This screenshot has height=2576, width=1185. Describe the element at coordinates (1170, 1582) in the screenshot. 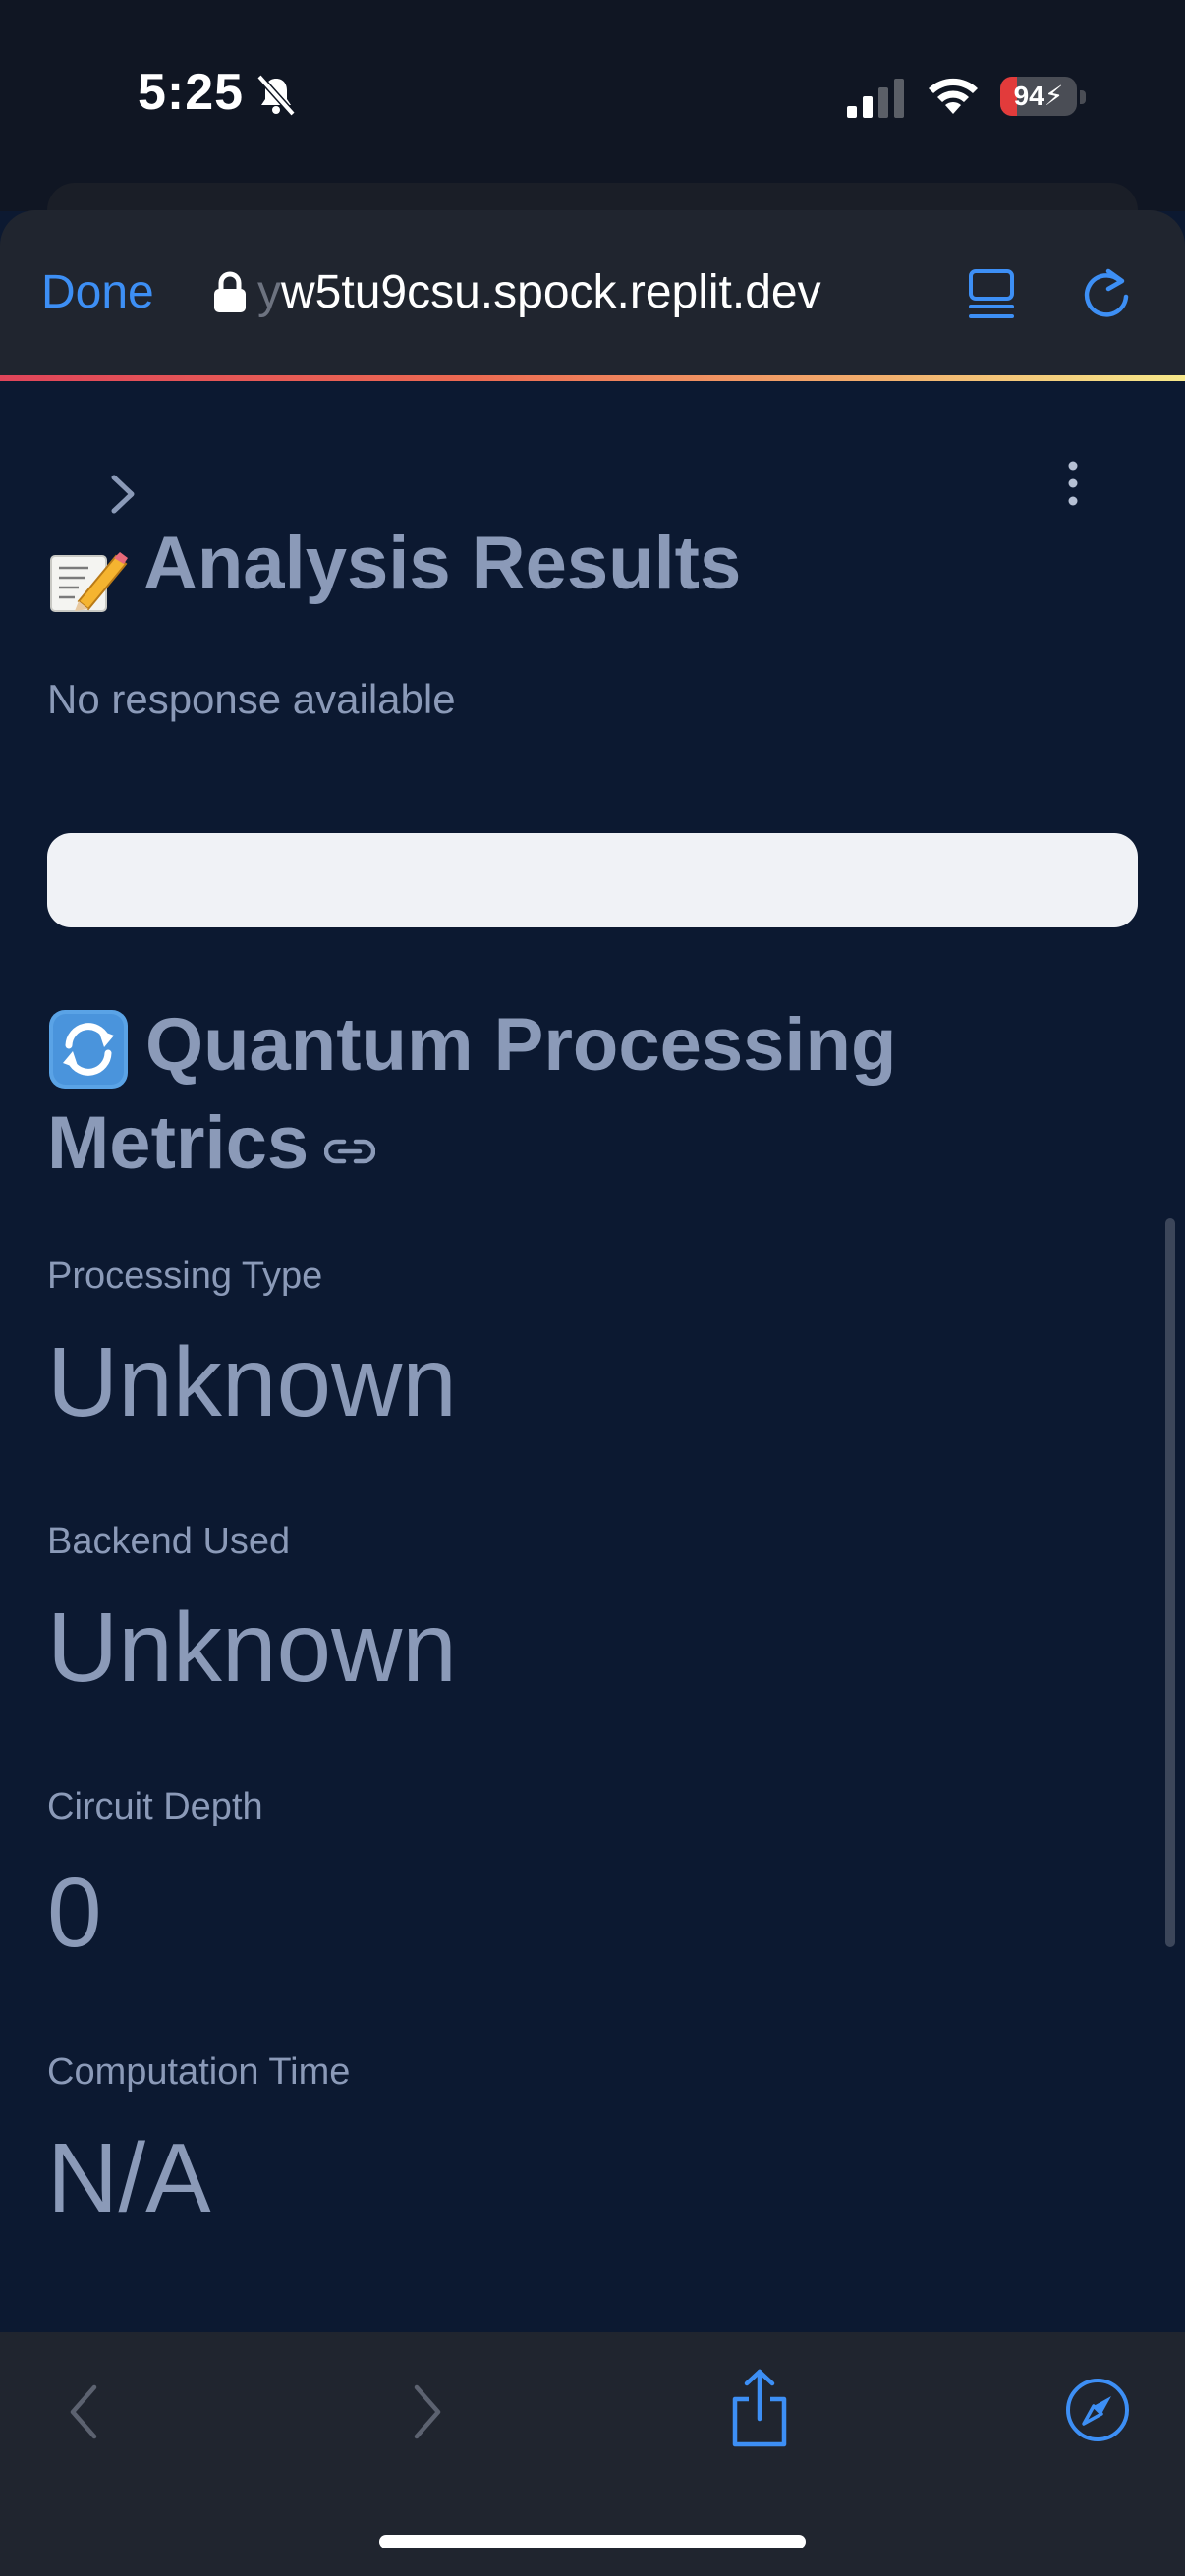

I see `page-scrollbar` at that location.